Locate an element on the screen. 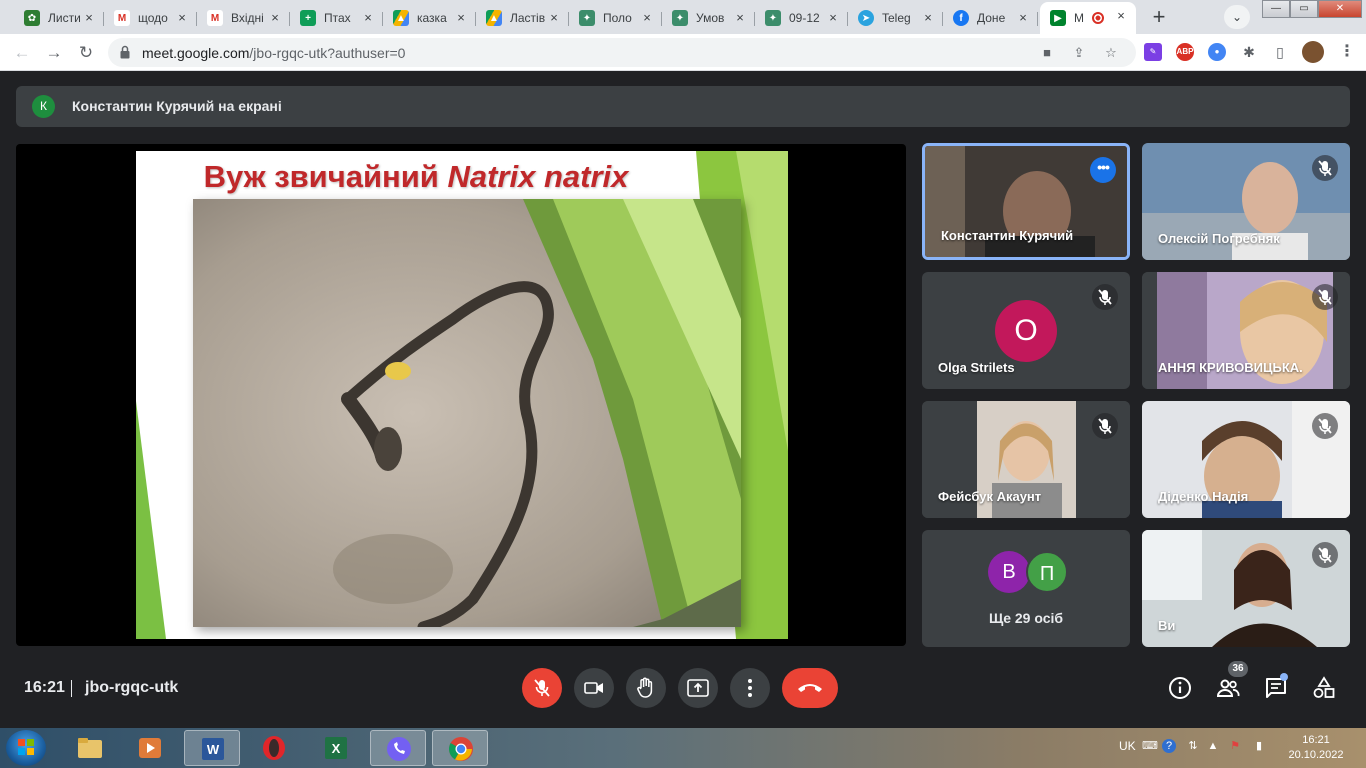  camera-toggle-button is located at coordinates (594, 688).